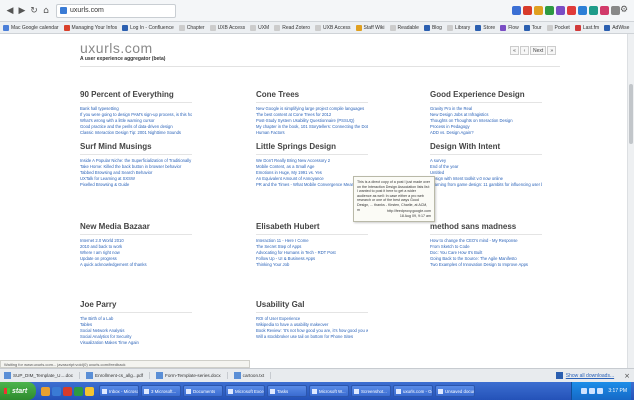 The height and width of the screenshot is (400, 634). What do you see at coordinates (136, 185) in the screenshot?
I see `feed-link: Pixelled Browsing & Guide` at bounding box center [136, 185].